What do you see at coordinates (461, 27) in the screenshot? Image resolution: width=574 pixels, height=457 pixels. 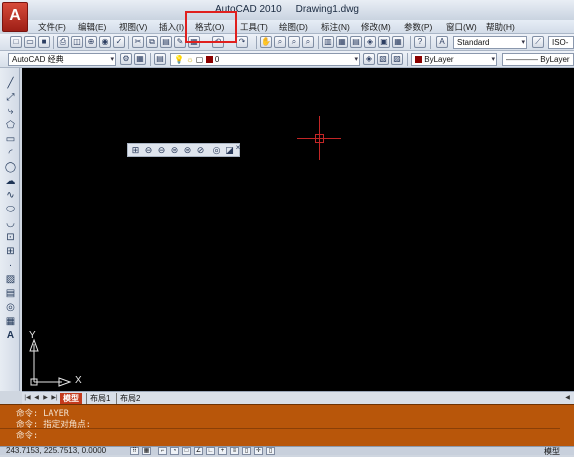 I see `menu-window: 窗口(W)` at bounding box center [461, 27].